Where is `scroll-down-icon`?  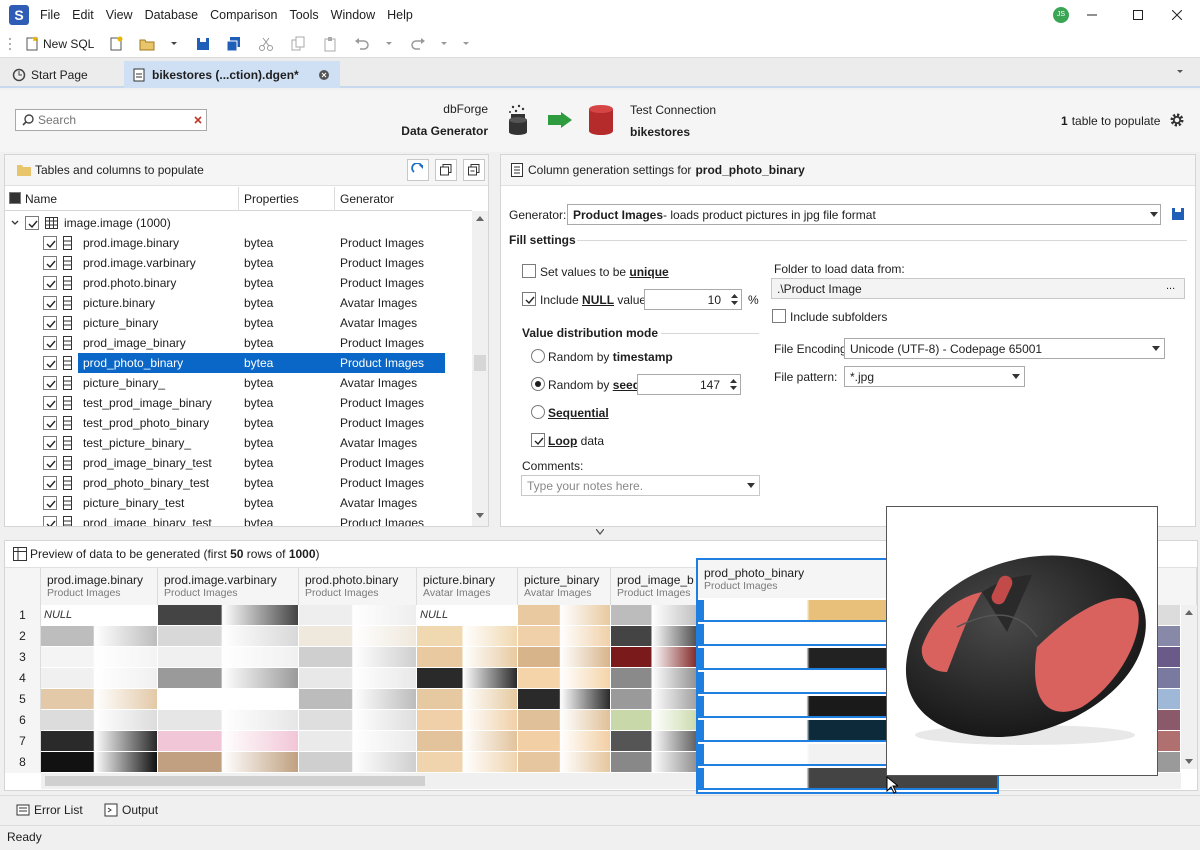 scroll-down-icon is located at coordinates (480, 516).